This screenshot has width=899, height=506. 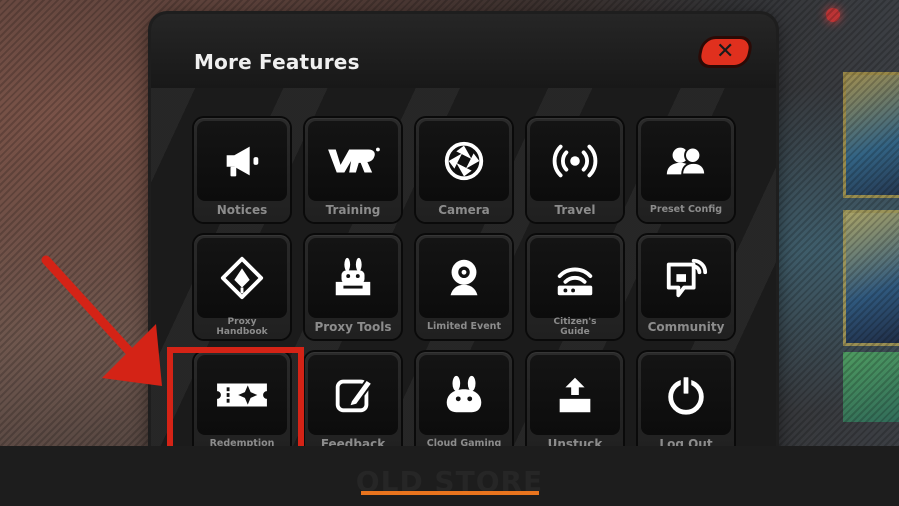 I want to click on pointer-arrow, so click(x=101, y=320).